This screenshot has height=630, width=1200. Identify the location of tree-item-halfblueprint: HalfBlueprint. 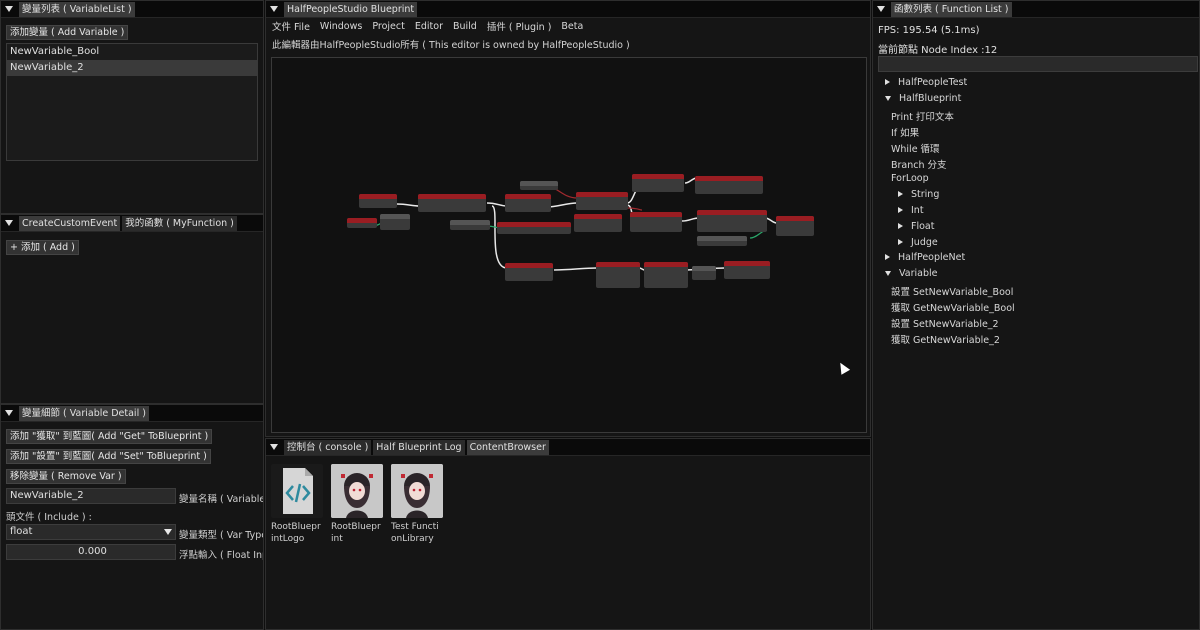
(923, 98).